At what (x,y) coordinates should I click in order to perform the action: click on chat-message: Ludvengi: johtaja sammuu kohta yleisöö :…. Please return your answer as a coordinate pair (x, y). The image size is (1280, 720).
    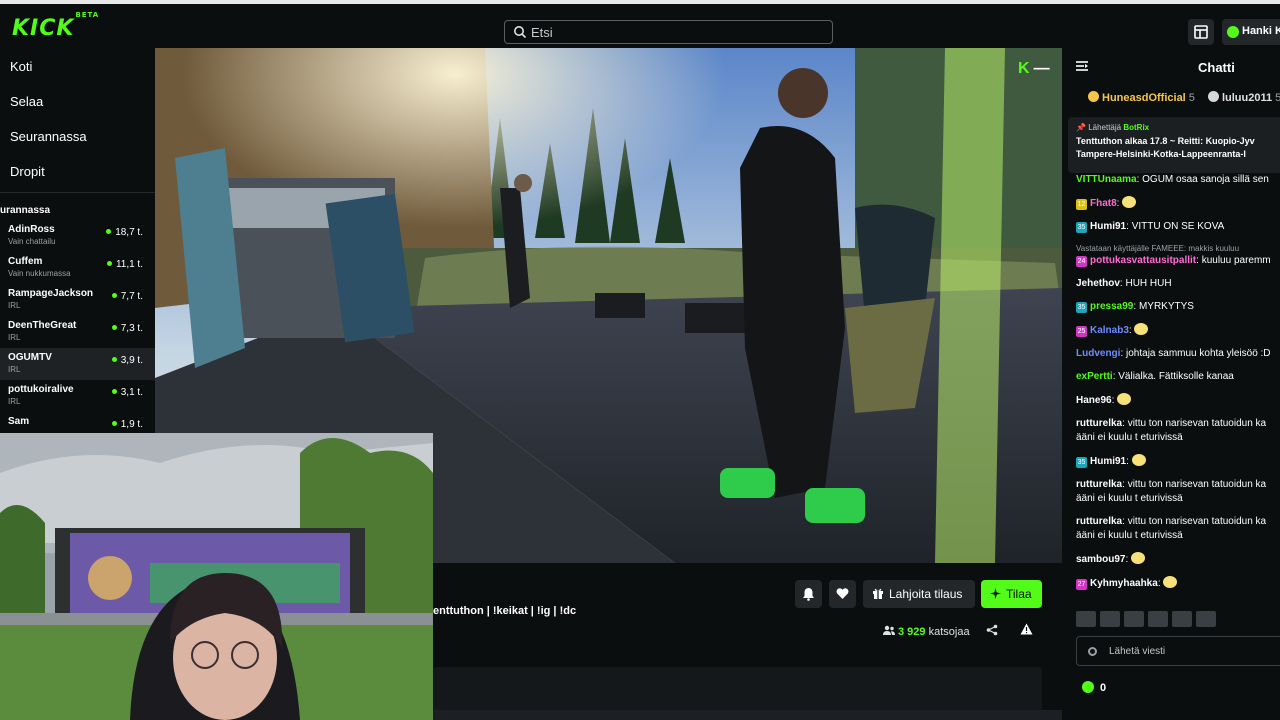
    Looking at the image, I should click on (1173, 353).